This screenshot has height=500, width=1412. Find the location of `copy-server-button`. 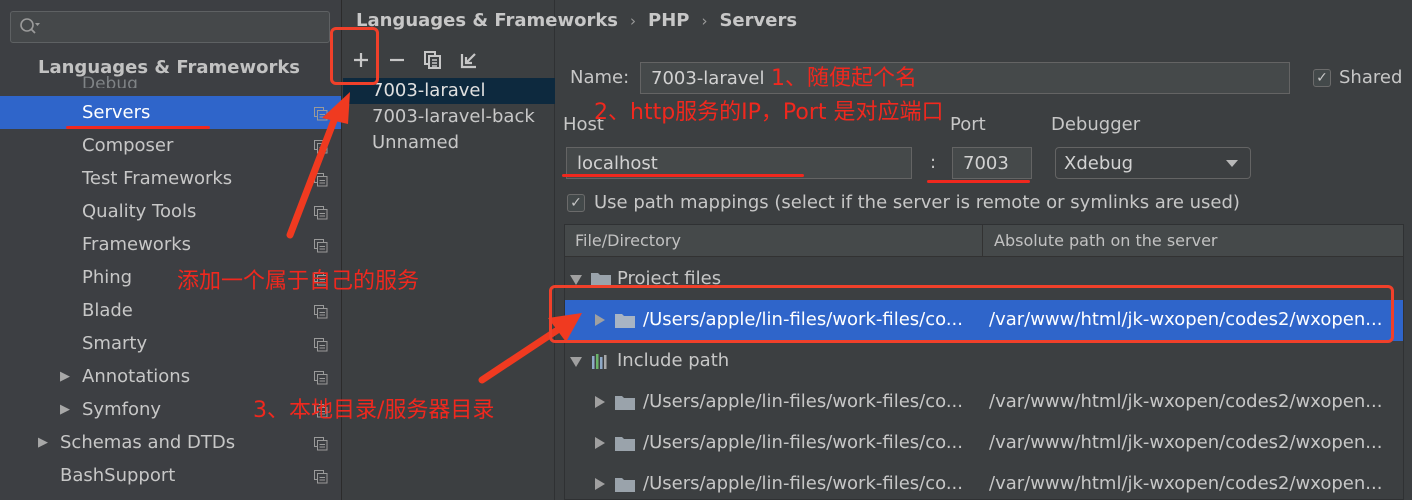

copy-server-button is located at coordinates (433, 60).